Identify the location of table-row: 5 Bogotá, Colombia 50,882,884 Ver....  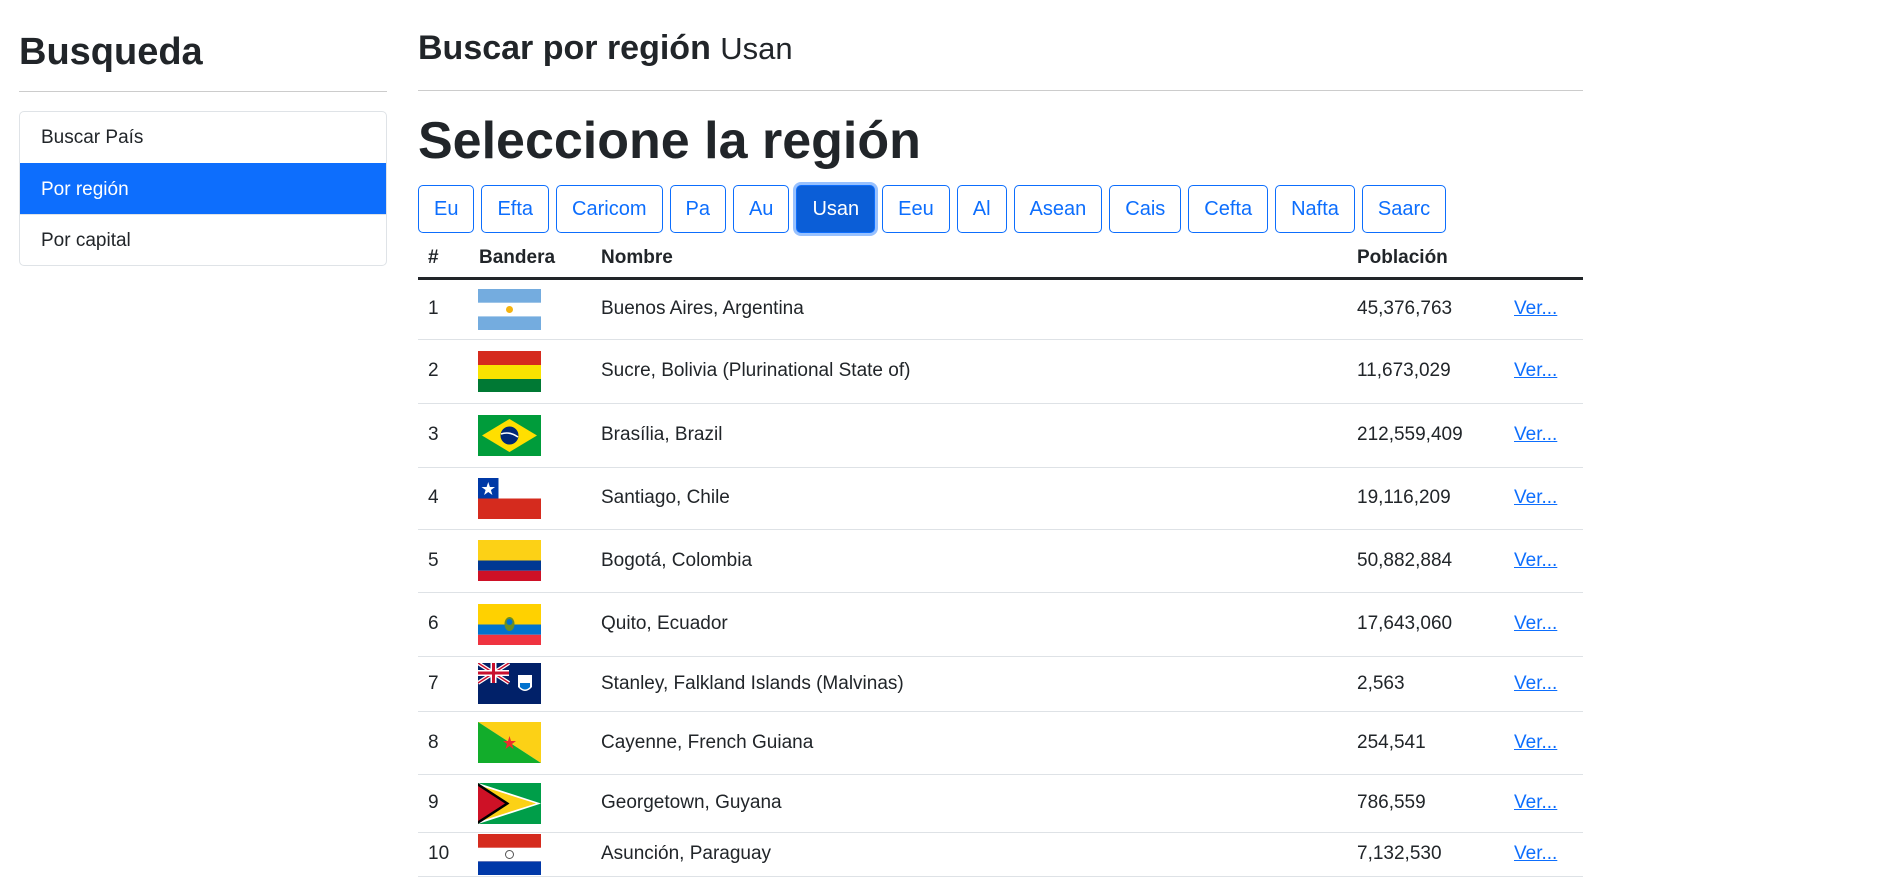
(1000, 561).